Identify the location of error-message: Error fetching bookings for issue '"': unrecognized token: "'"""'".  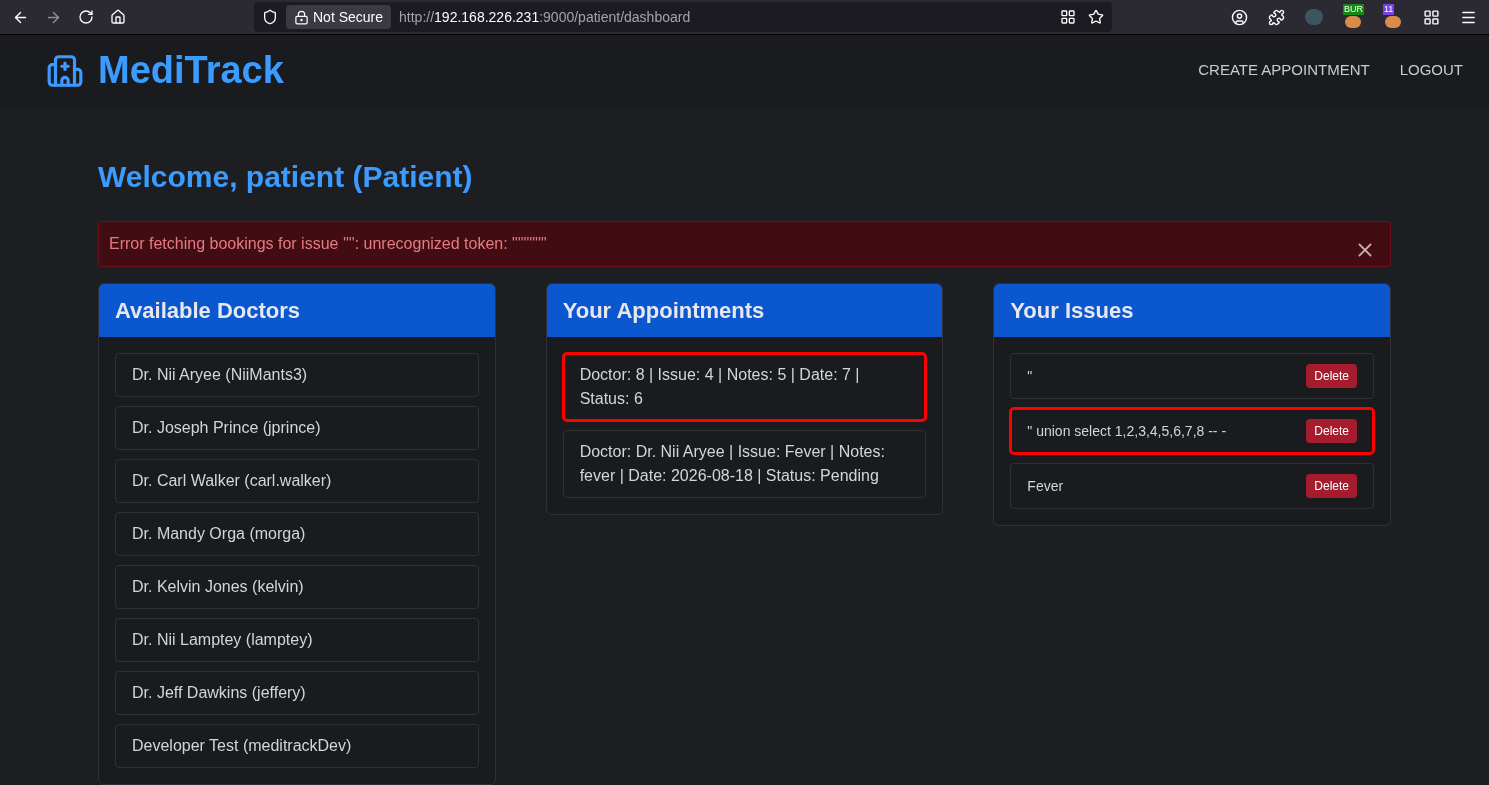
(328, 244).